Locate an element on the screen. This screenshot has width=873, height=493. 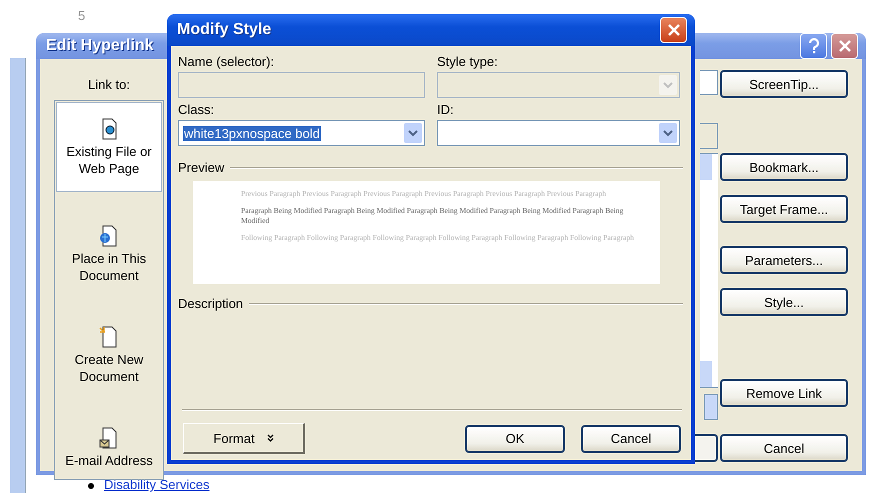
format-button: Format is located at coordinates (244, 438).